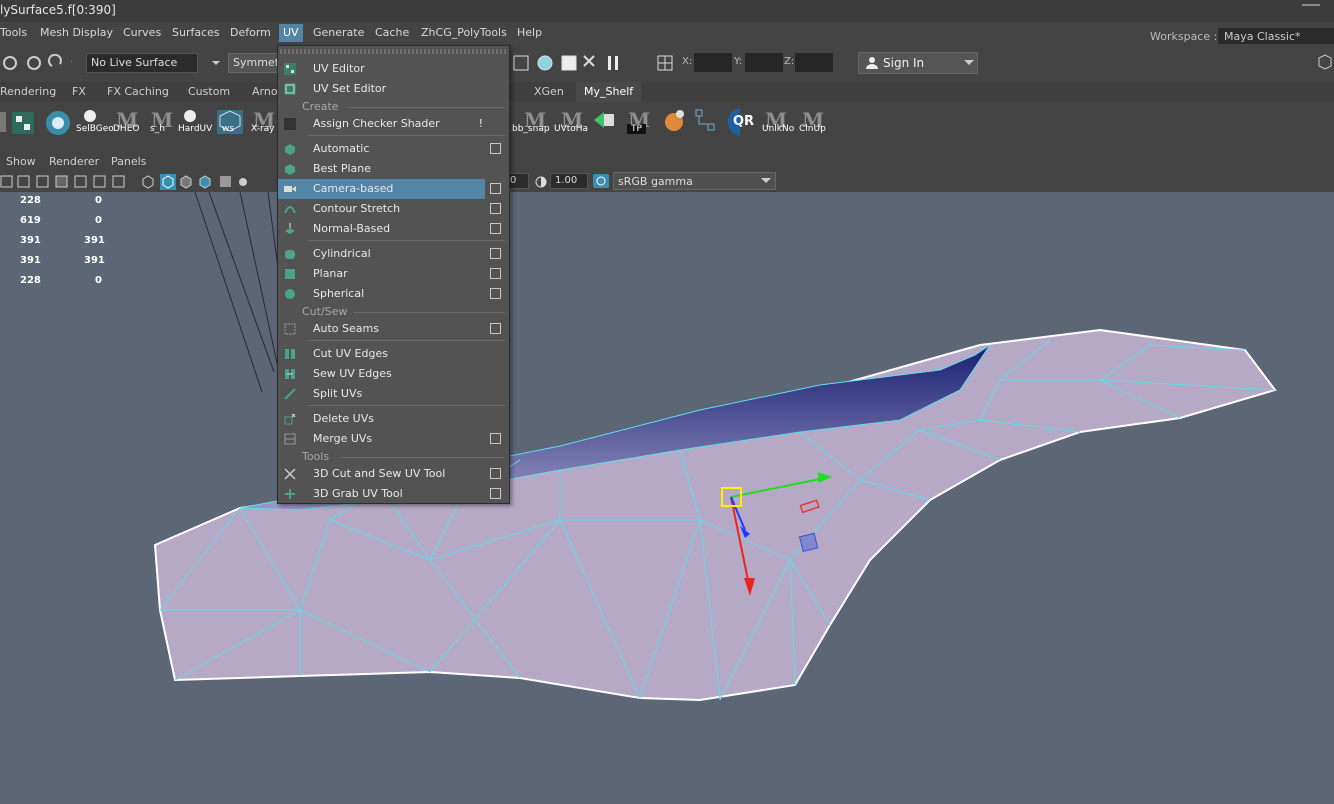  I want to click on symmetry-dropdown: Symmetr, so click(256, 63).